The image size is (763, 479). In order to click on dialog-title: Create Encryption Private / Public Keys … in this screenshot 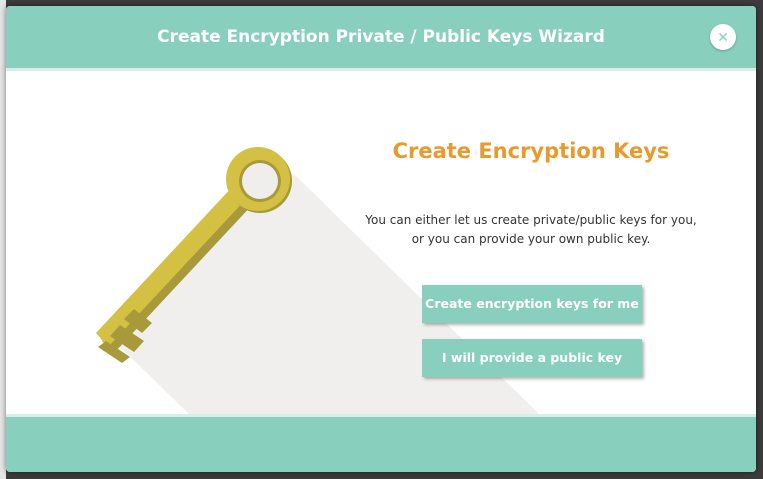, I will do `click(381, 37)`.